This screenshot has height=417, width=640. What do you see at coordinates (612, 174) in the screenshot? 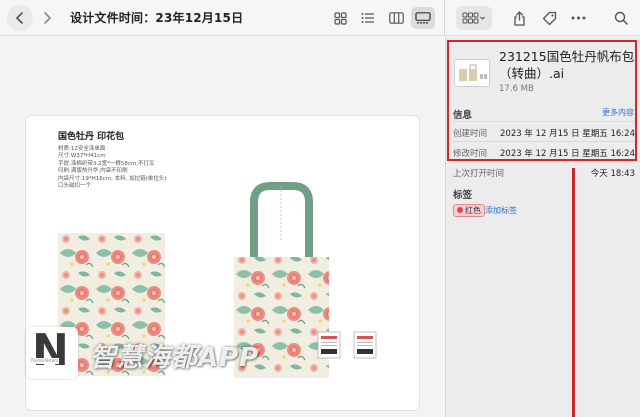
I see `info-value: 今天 18:43` at bounding box center [612, 174].